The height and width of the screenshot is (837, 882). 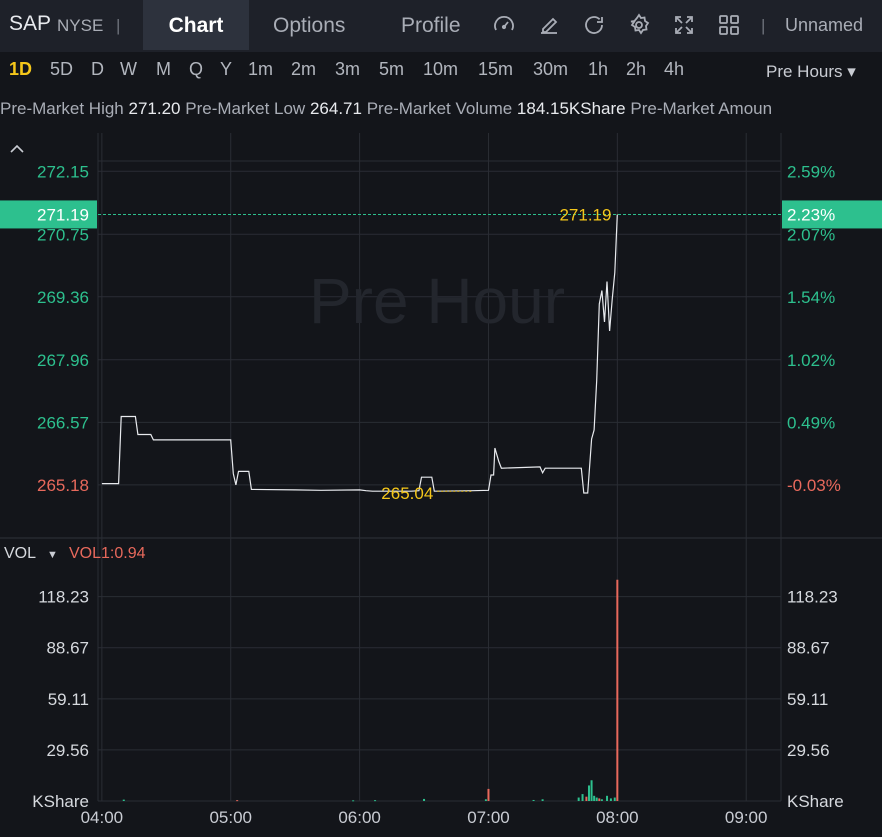 I want to click on x-tick-label: 08:00, so click(x=617, y=817).